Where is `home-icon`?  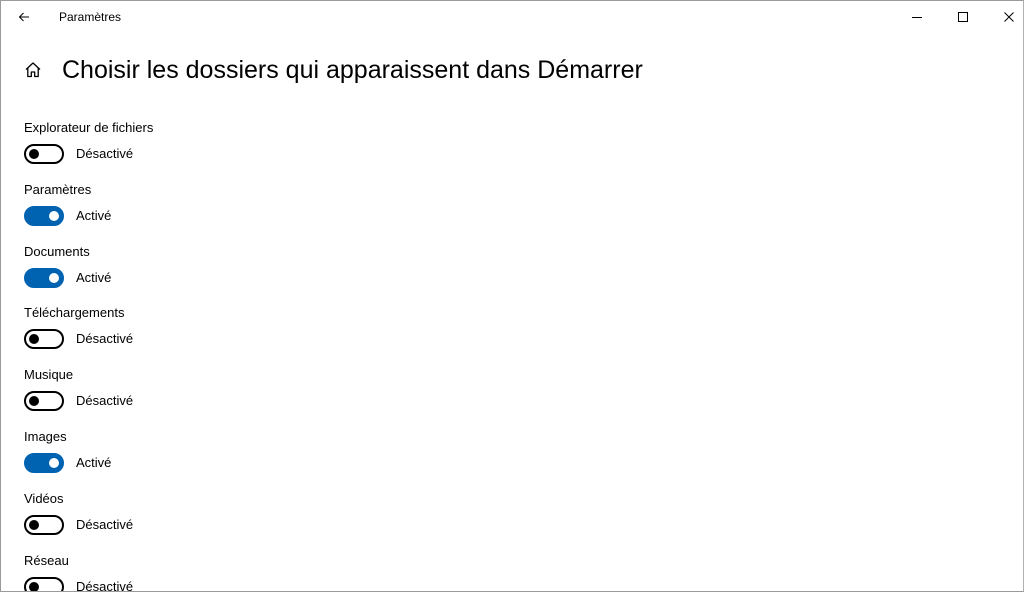 home-icon is located at coordinates (33, 70).